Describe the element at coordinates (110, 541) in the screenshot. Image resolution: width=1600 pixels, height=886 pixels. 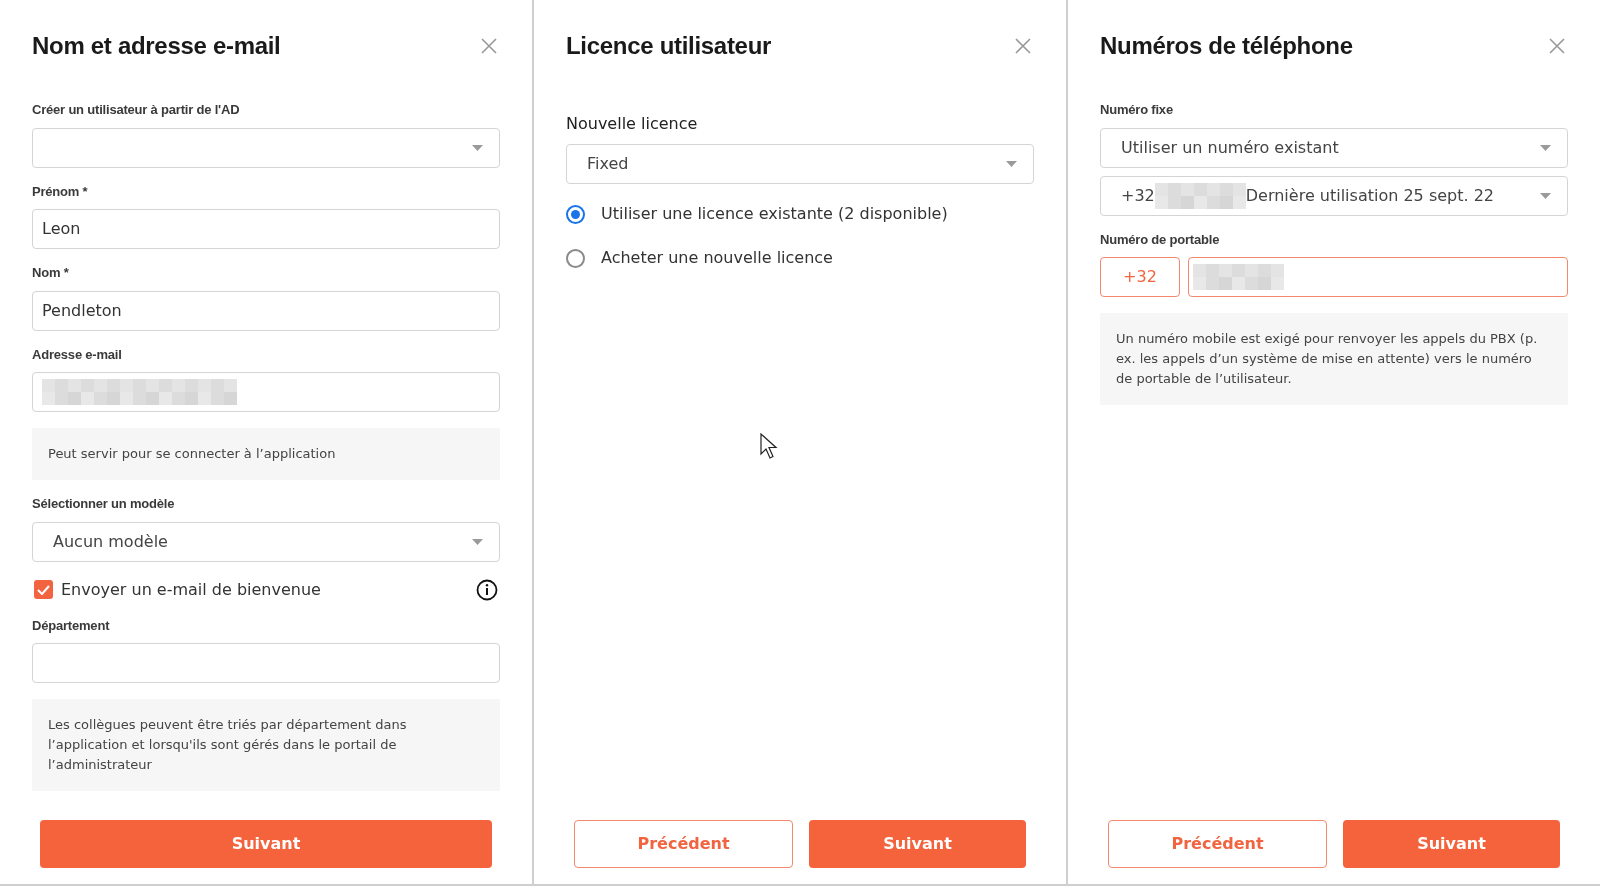
I see `dropdown-value: Aucun modèle` at that location.